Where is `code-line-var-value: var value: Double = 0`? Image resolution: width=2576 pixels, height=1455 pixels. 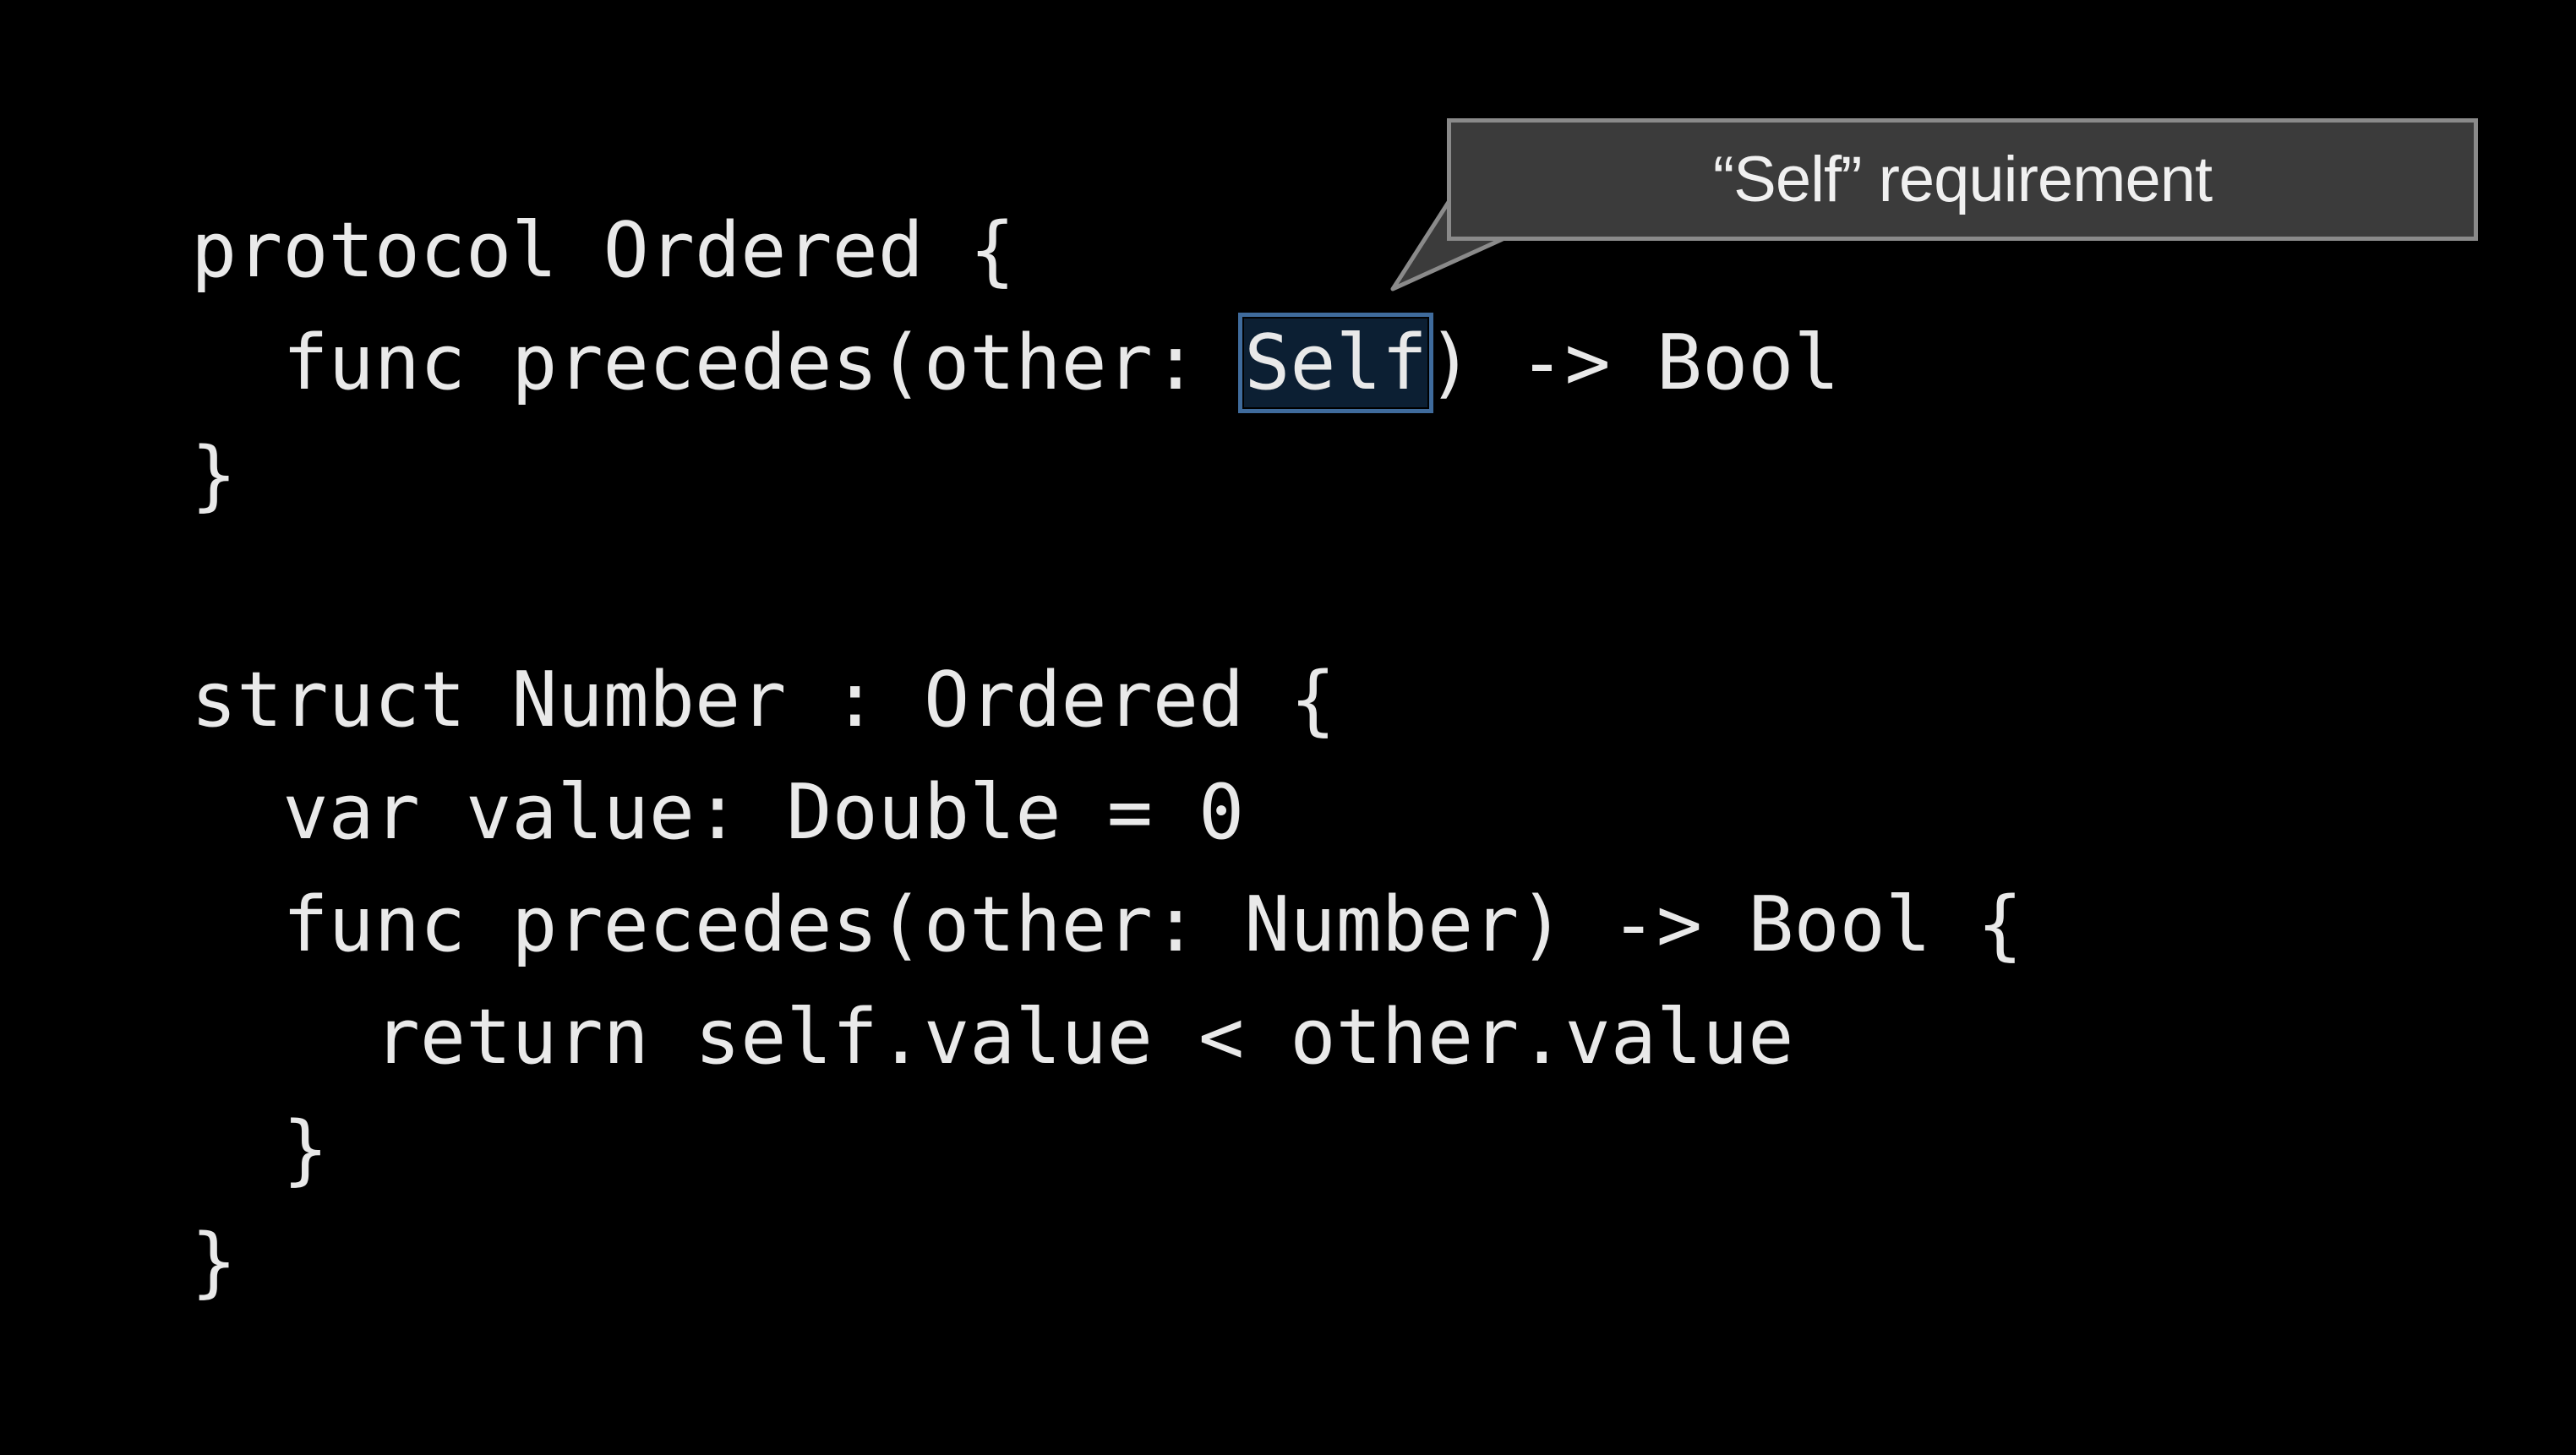 code-line-var-value: var value: Double = 0 is located at coordinates (718, 812).